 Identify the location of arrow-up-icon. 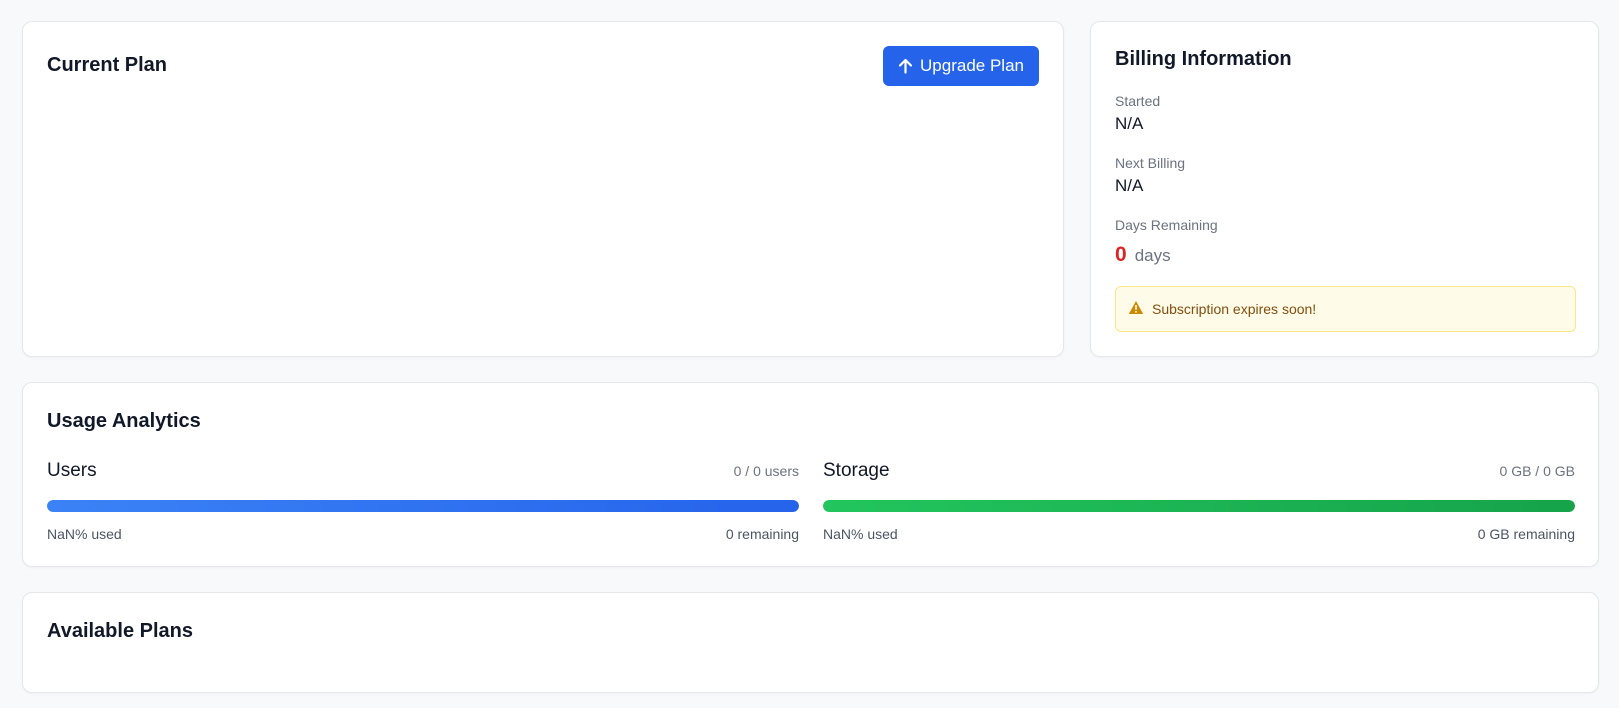
(905, 66).